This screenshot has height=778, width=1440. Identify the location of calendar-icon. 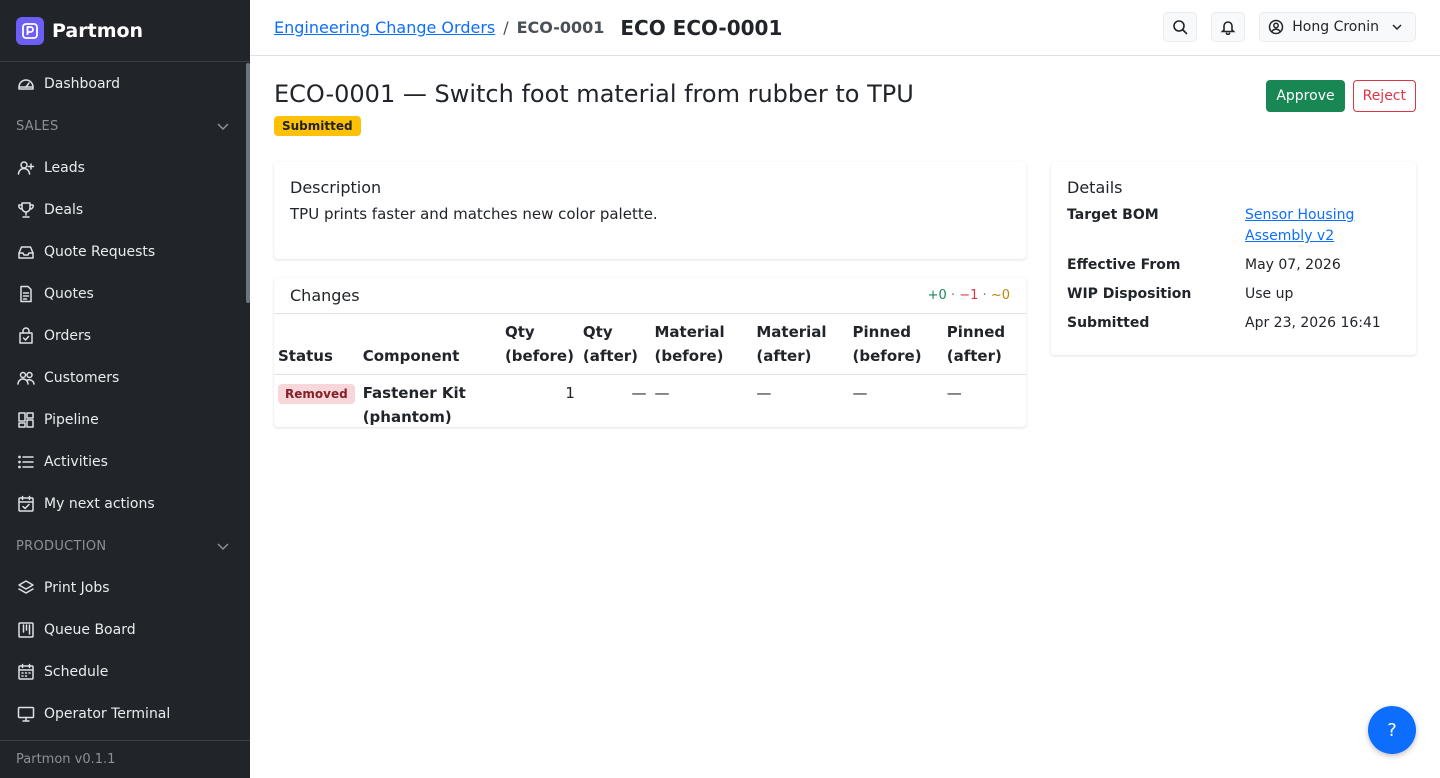
(26, 672).